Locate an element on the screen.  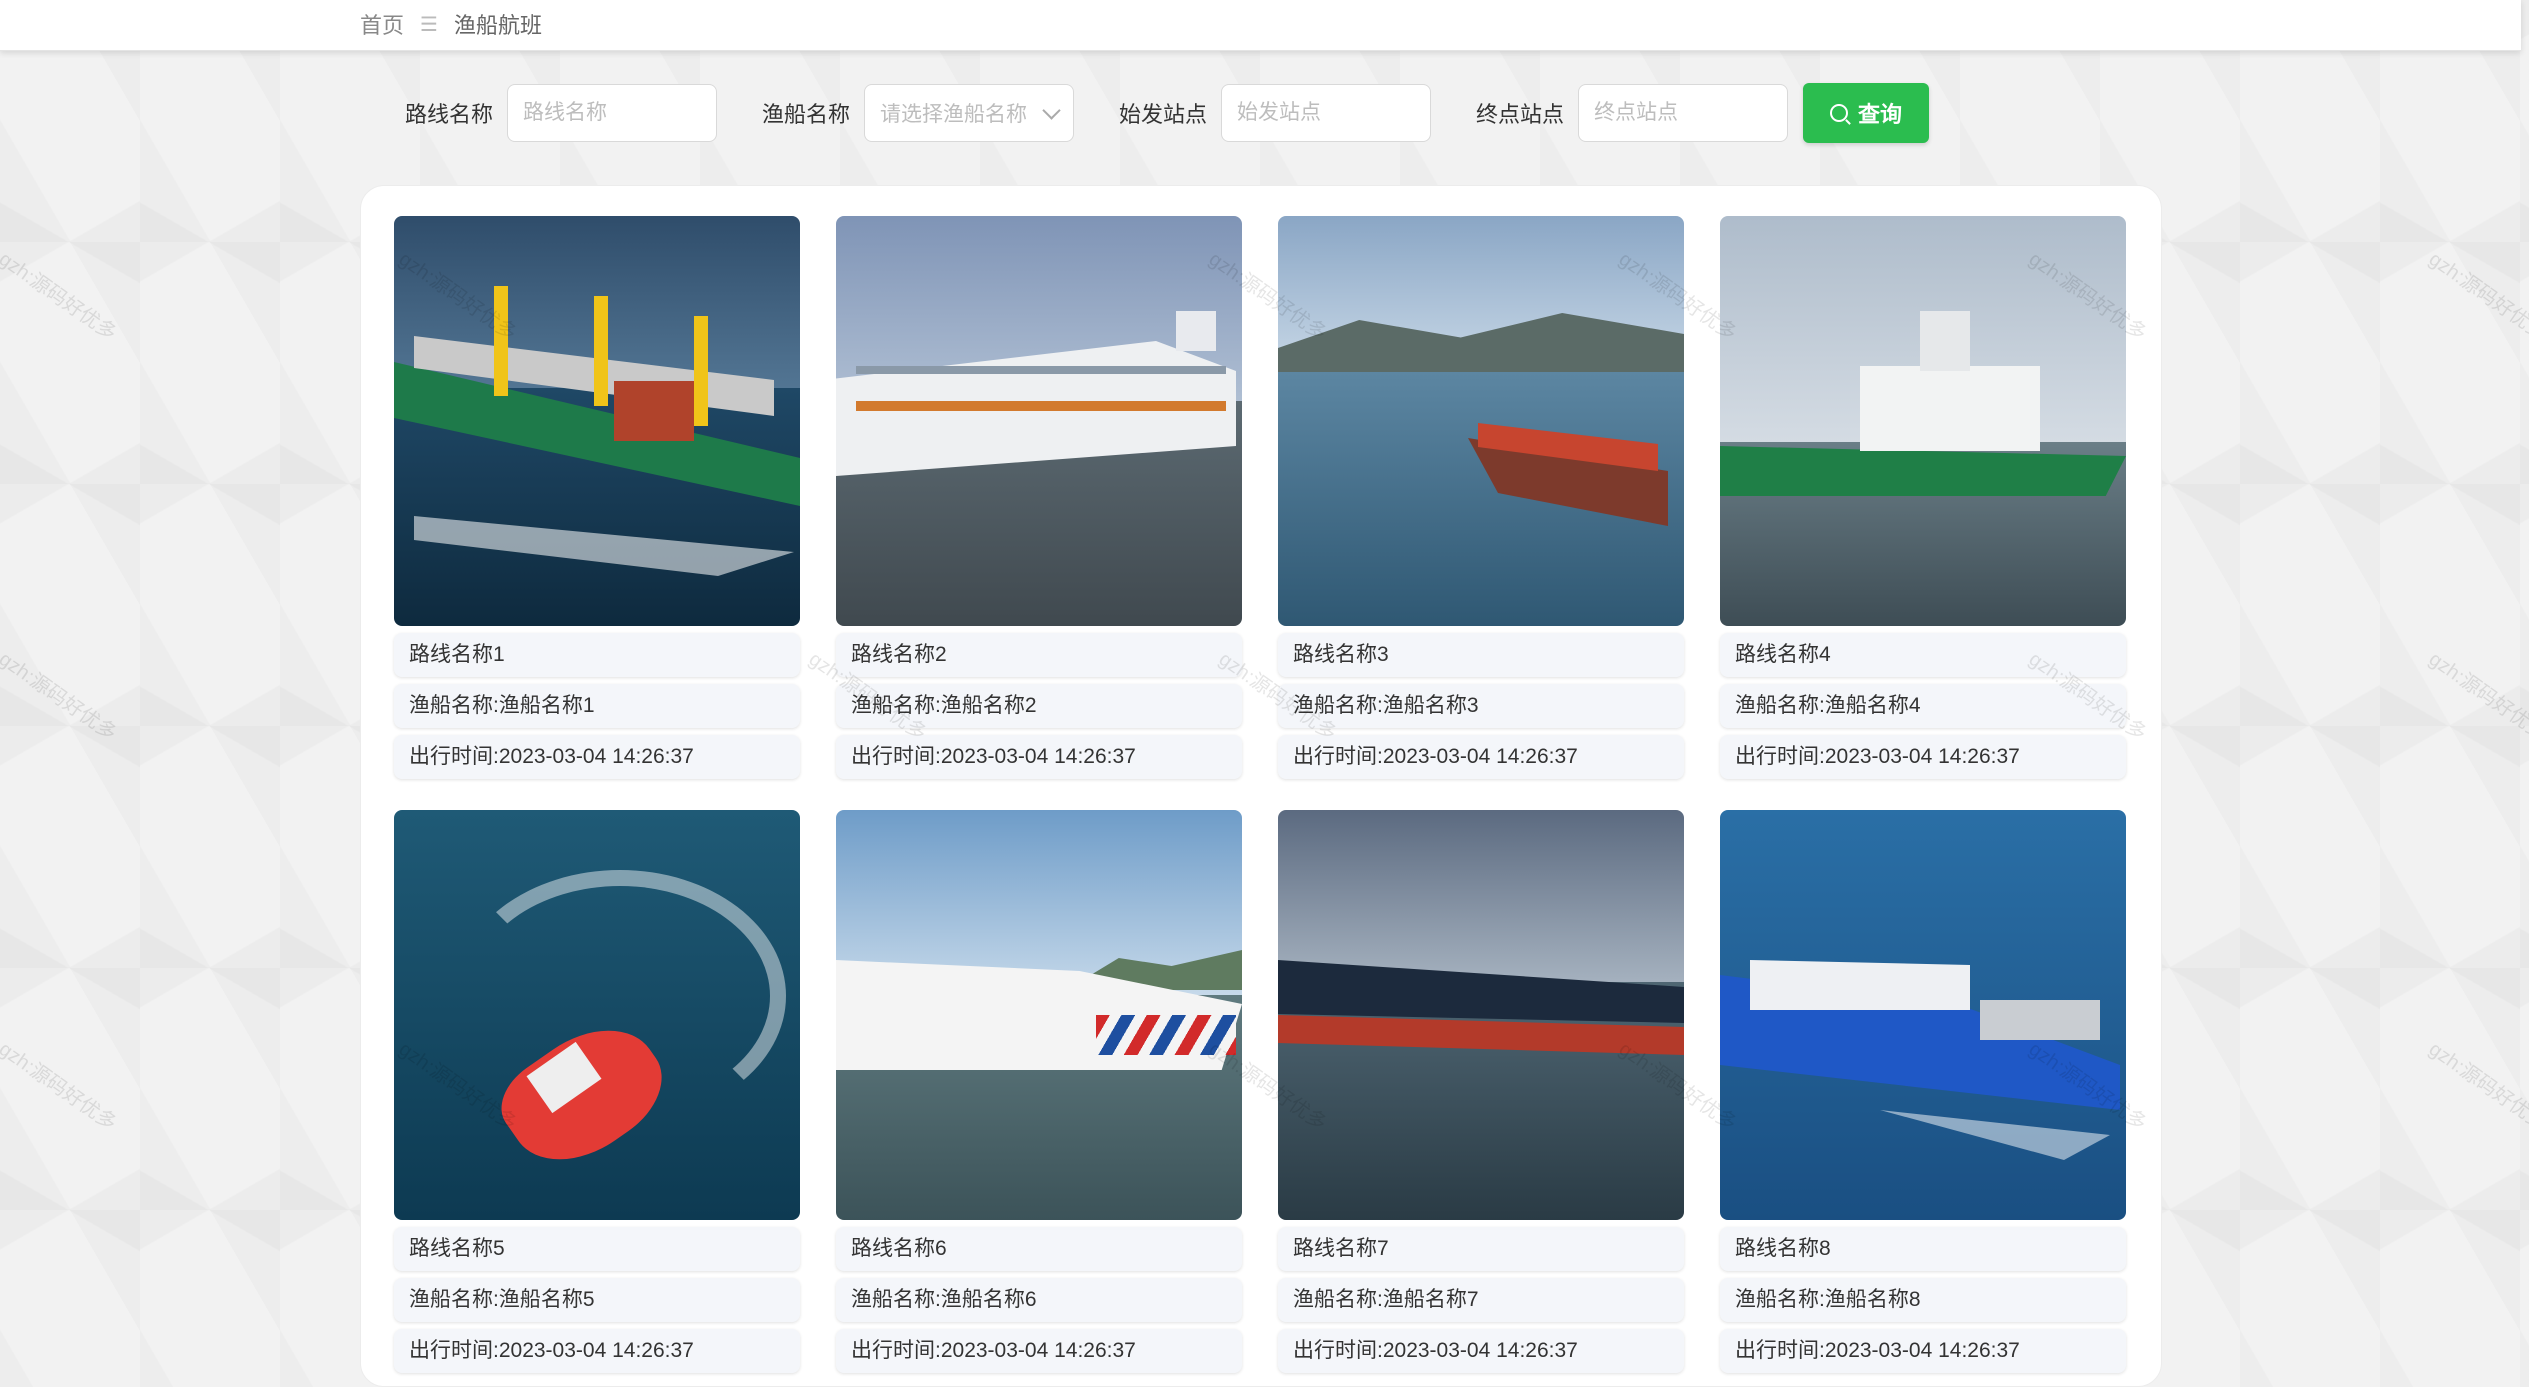
boat-name: 渔船名称:渔船名称4 is located at coordinates (1923, 706).